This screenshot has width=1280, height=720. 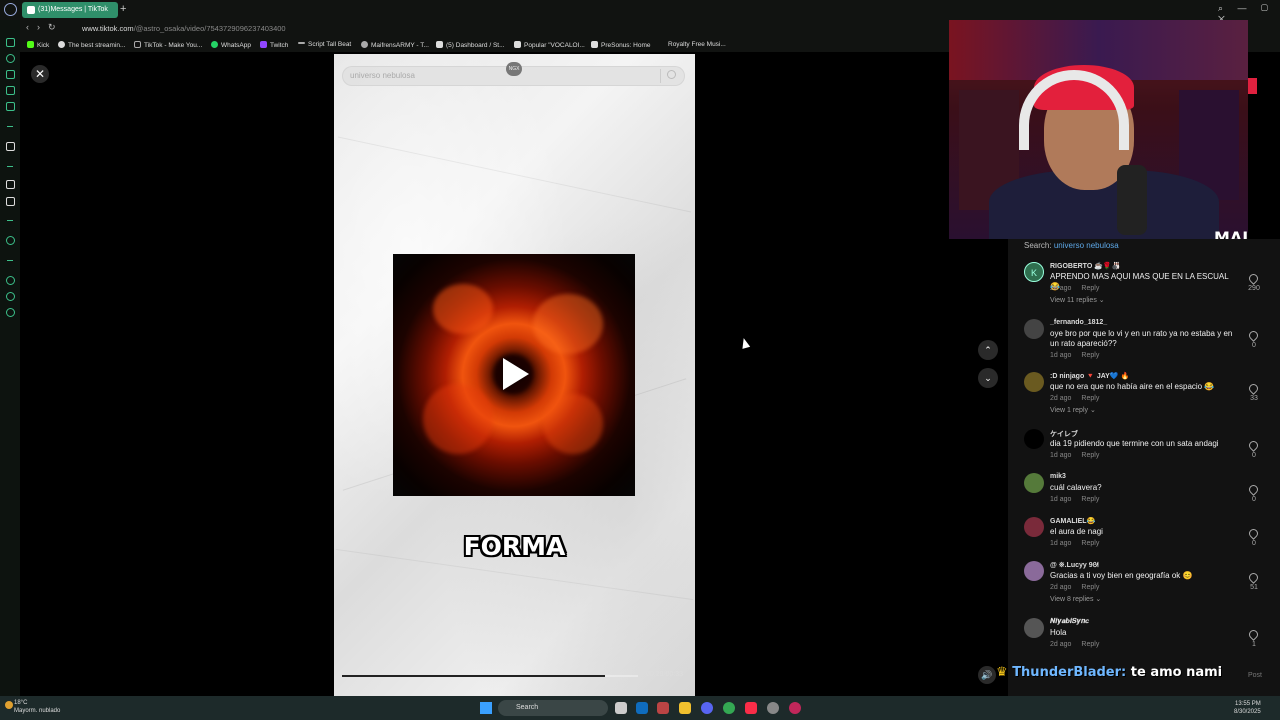 What do you see at coordinates (514, 546) in the screenshot?
I see `video-caption: FORMA` at bounding box center [514, 546].